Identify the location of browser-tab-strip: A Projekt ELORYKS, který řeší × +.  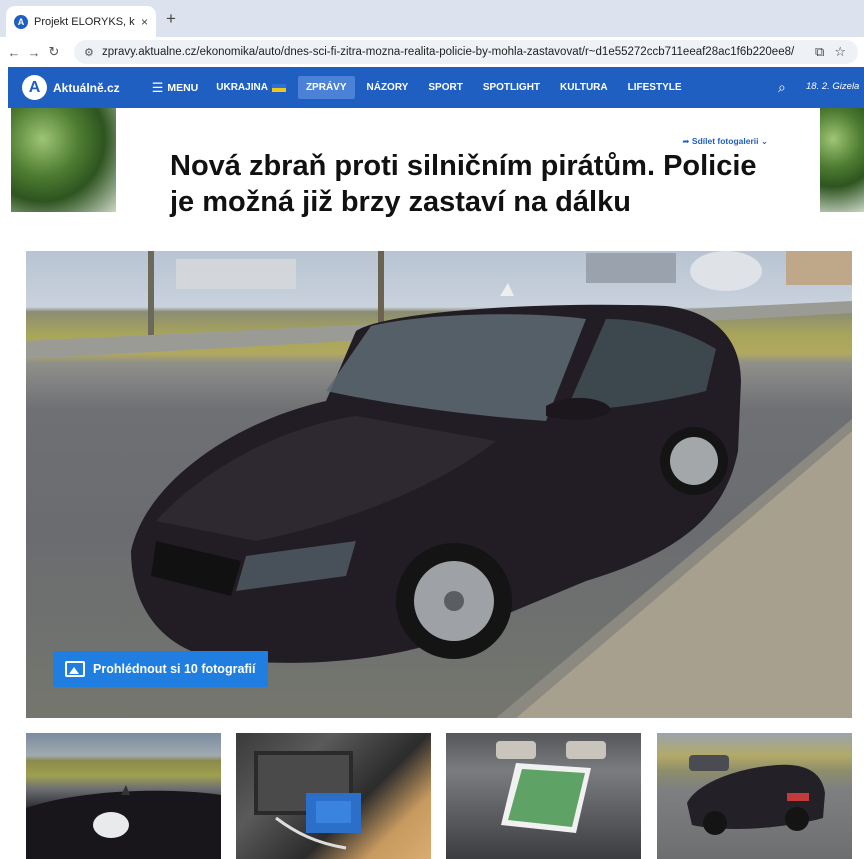
(432, 18).